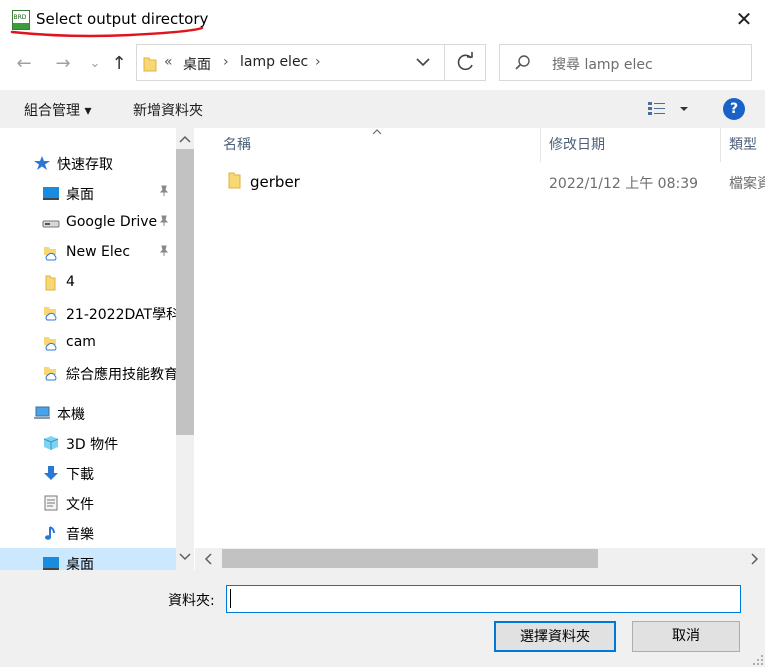  I want to click on breadcrumb-item-desktop: 桌面, so click(197, 64).